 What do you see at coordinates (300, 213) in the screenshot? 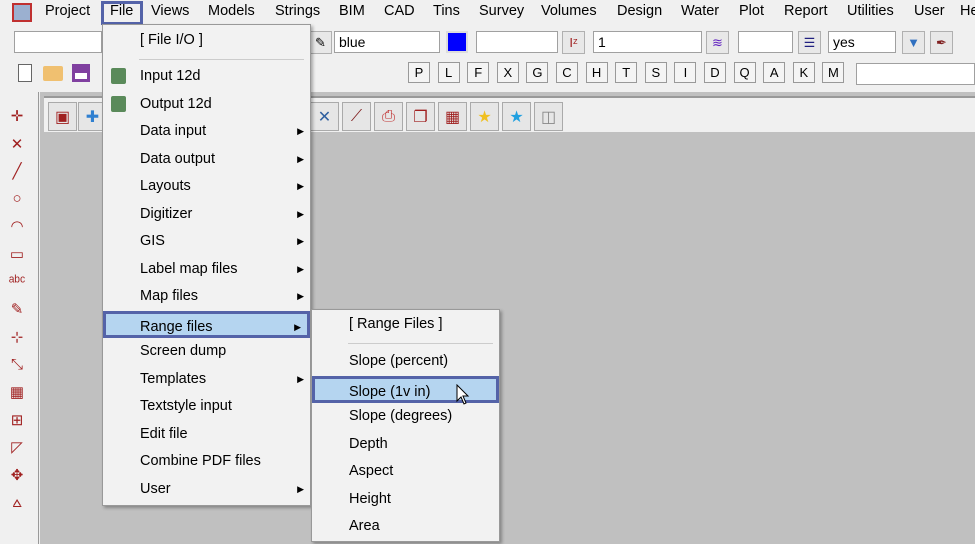
I see `submenu-arrow-icon: ▶` at bounding box center [300, 213].